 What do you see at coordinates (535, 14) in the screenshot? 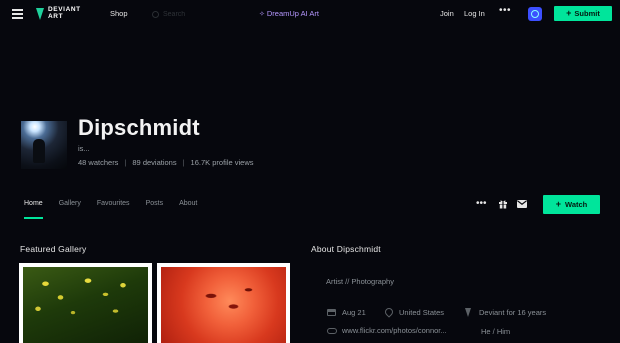
I see `core-membership-icon` at bounding box center [535, 14].